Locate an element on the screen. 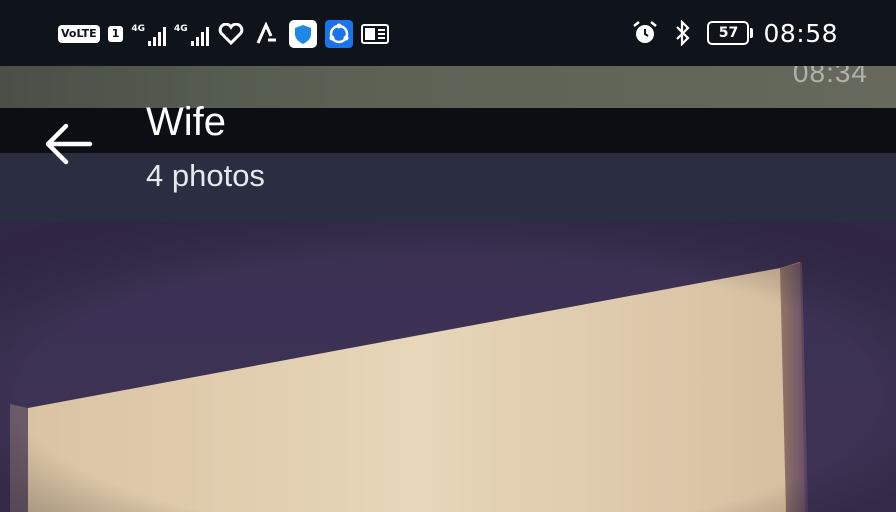 The height and width of the screenshot is (512, 896). battery-icon: 57 is located at coordinates (730, 33).